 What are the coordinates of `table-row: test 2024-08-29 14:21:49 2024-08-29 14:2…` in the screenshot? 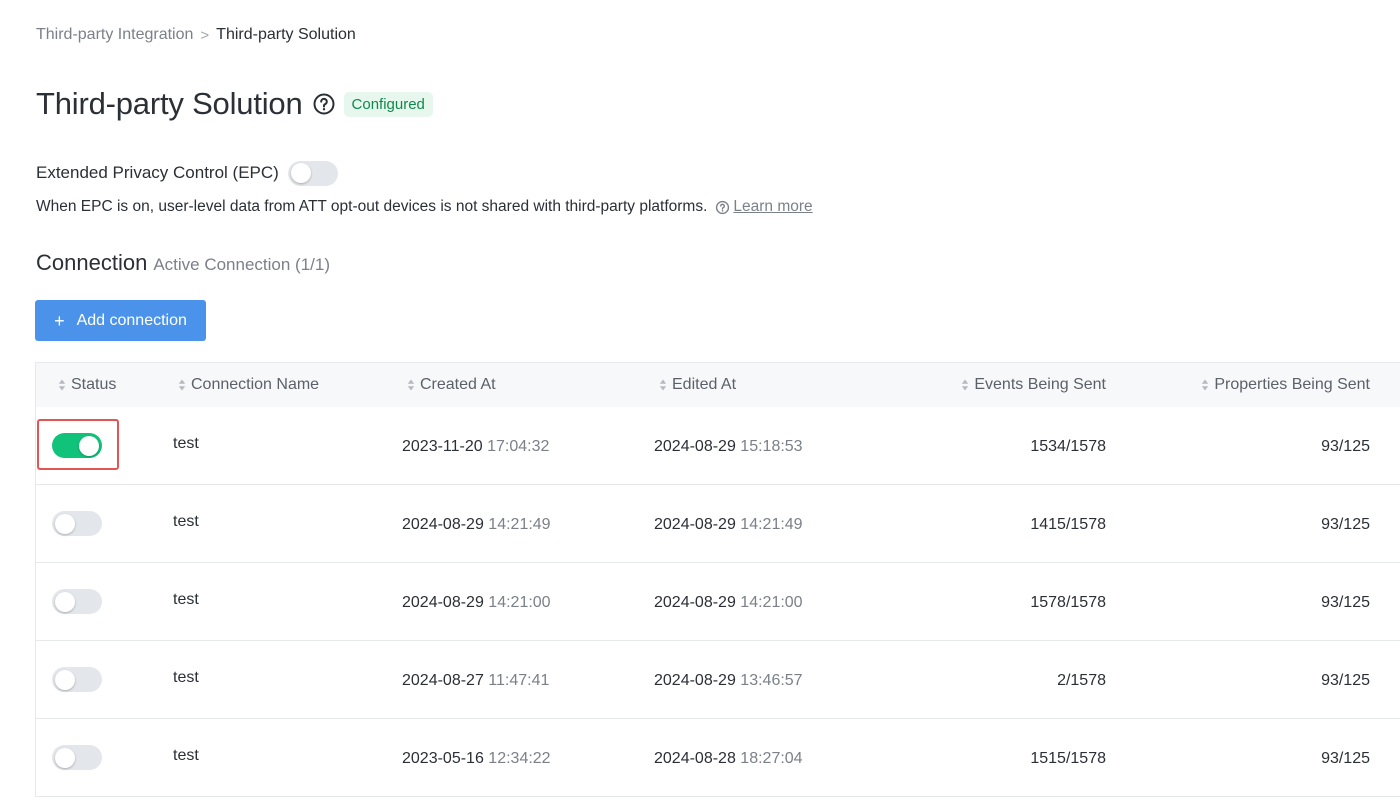 It's located at (718, 524).